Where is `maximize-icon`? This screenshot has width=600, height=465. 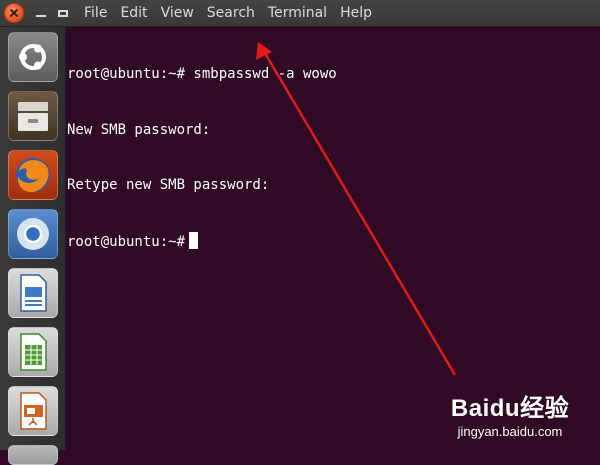 maximize-icon is located at coordinates (63, 13).